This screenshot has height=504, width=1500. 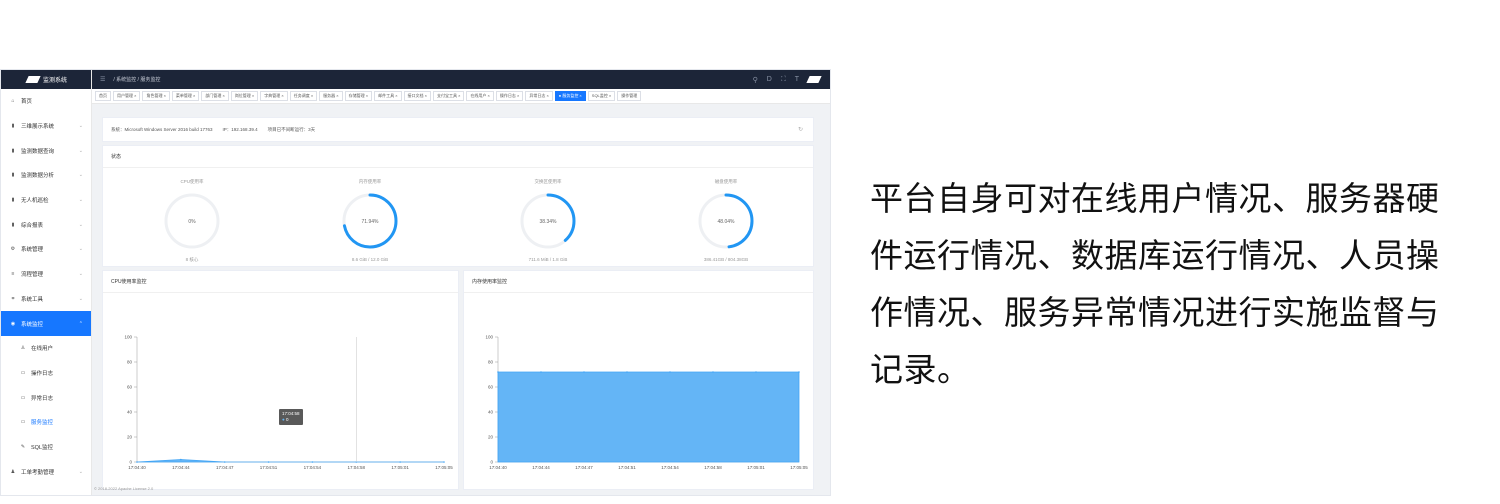 I want to click on uptime: 项目已不间断运行：3天, so click(x=291, y=129).